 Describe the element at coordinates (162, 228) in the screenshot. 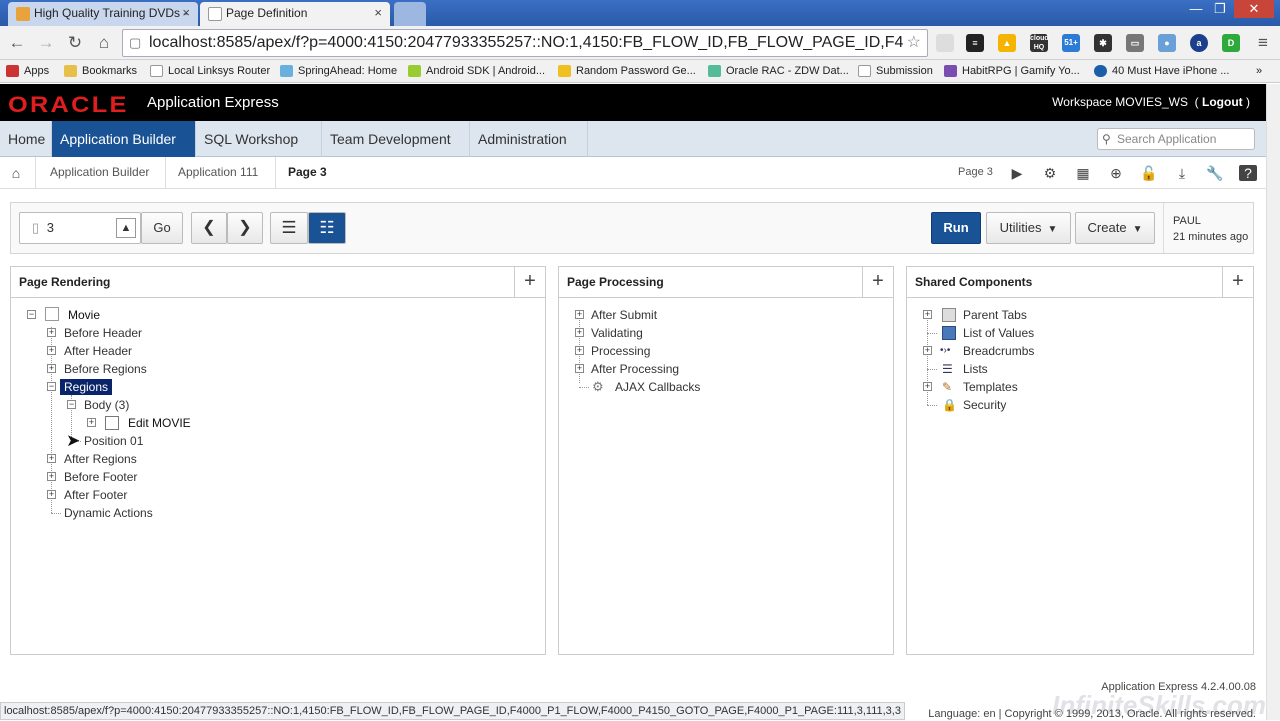

I see `go-button: Go` at that location.